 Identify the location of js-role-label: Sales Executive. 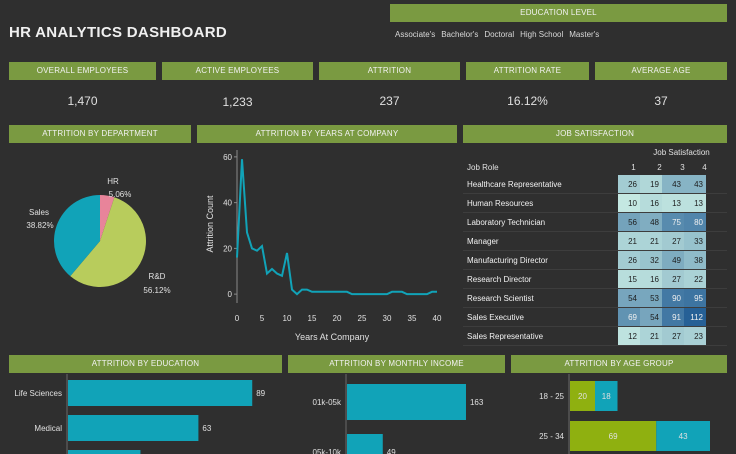
(495, 317).